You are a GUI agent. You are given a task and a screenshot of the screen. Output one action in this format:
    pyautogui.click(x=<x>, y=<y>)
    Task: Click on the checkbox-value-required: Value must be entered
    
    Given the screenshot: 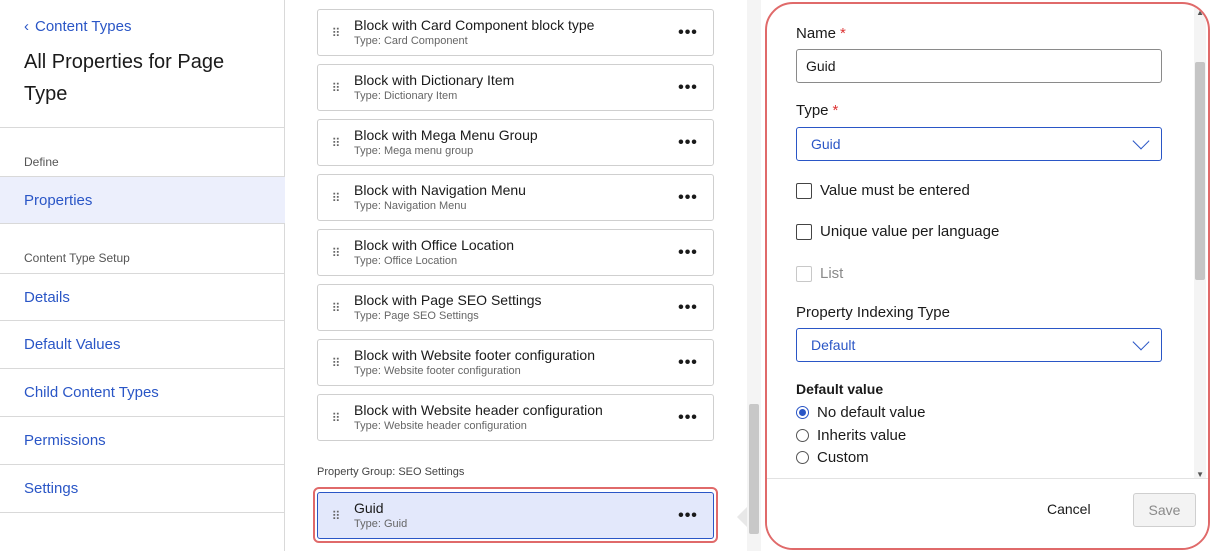 What is the action you would take?
    pyautogui.click(x=883, y=190)
    